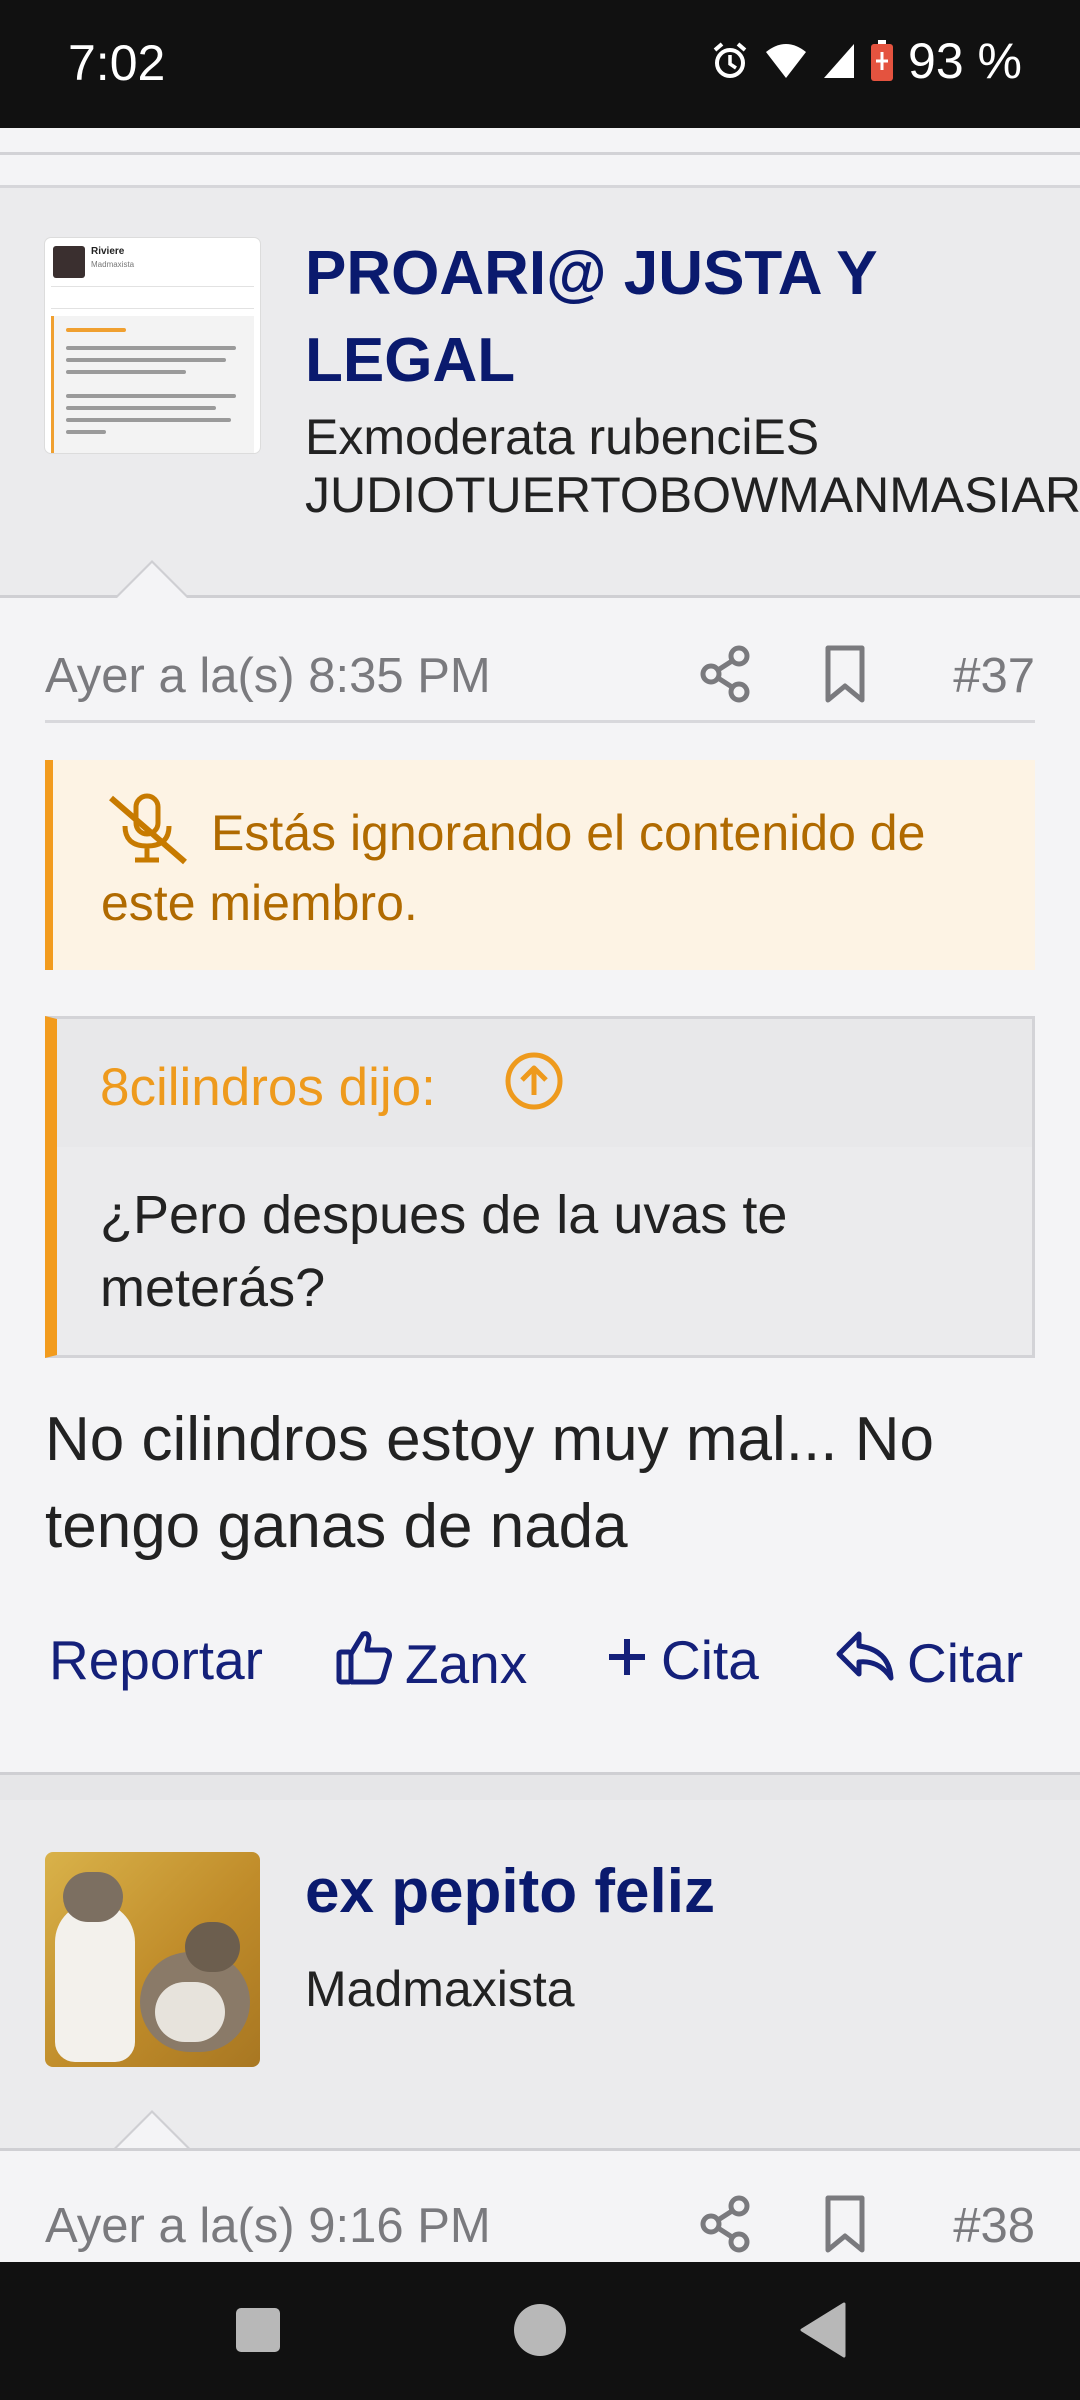 The height and width of the screenshot is (2400, 1080). What do you see at coordinates (444, 1251) in the screenshot?
I see `quote-text: ¿Pero despues de la uvas te meterás?` at bounding box center [444, 1251].